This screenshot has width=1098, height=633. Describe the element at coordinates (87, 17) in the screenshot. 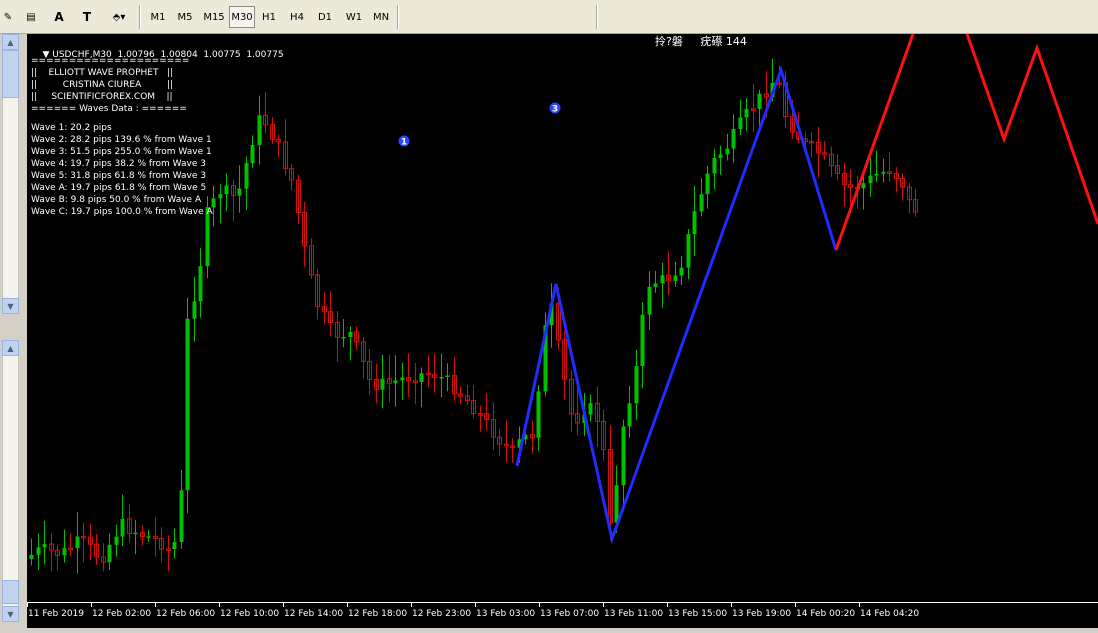

I see `text-label-button: T` at that location.